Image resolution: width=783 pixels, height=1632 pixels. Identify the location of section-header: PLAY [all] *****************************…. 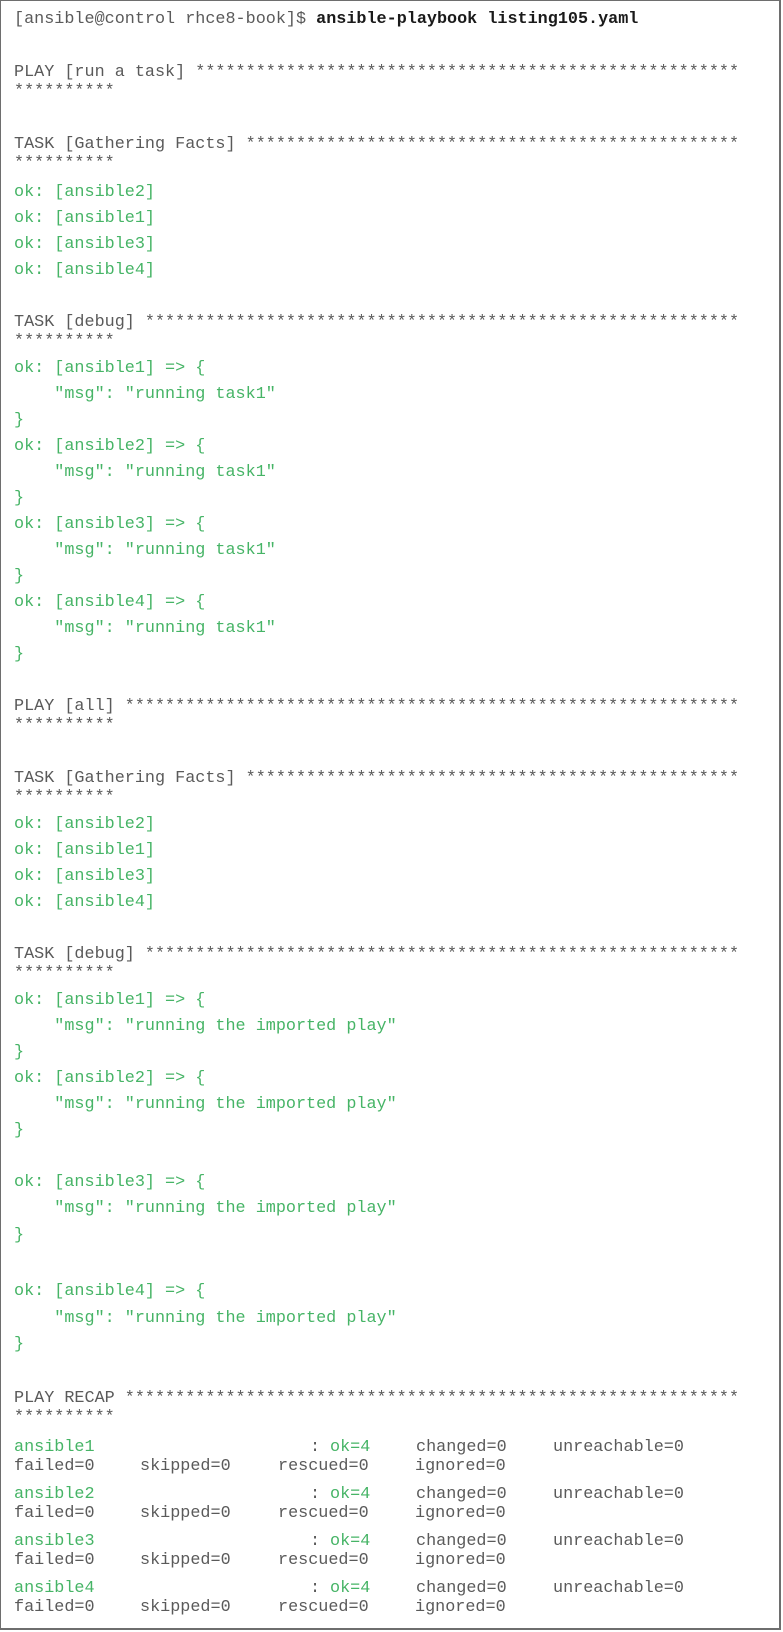
(377, 706).